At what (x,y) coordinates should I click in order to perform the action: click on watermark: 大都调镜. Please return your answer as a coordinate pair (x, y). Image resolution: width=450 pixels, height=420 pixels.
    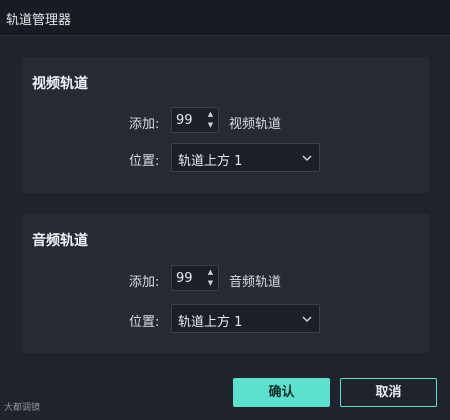
    Looking at the image, I should click on (22, 408).